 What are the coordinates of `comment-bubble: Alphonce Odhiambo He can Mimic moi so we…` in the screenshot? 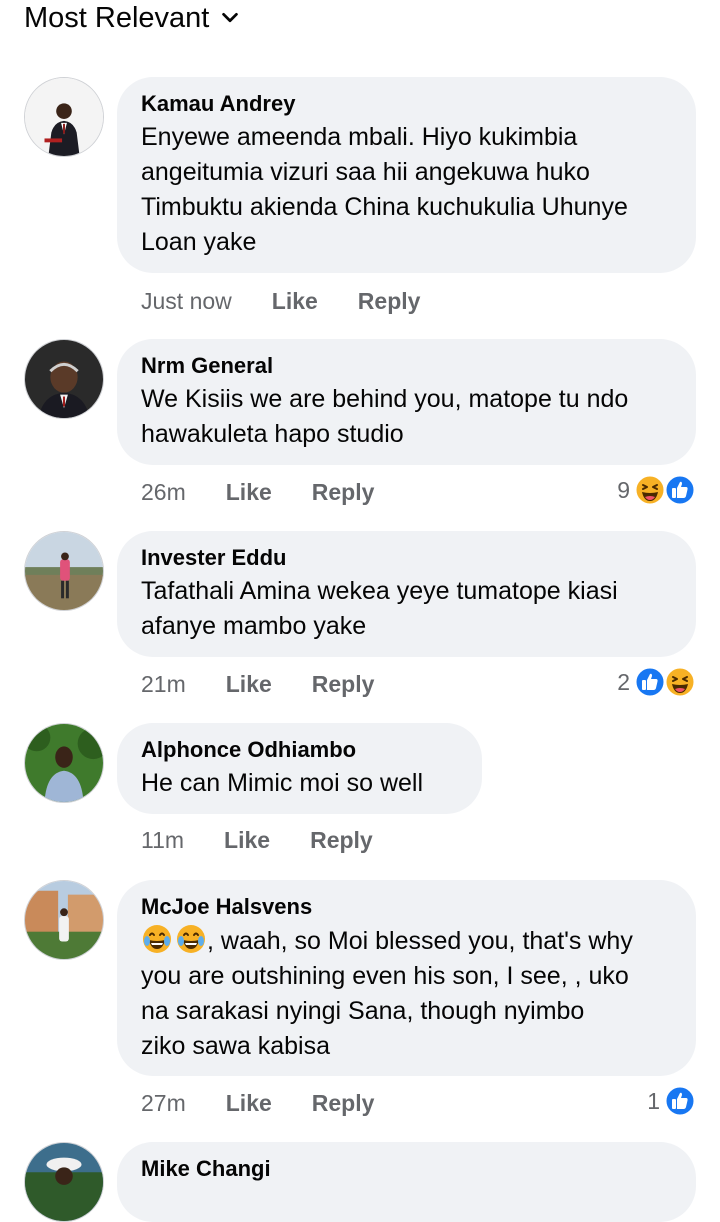 It's located at (299, 768).